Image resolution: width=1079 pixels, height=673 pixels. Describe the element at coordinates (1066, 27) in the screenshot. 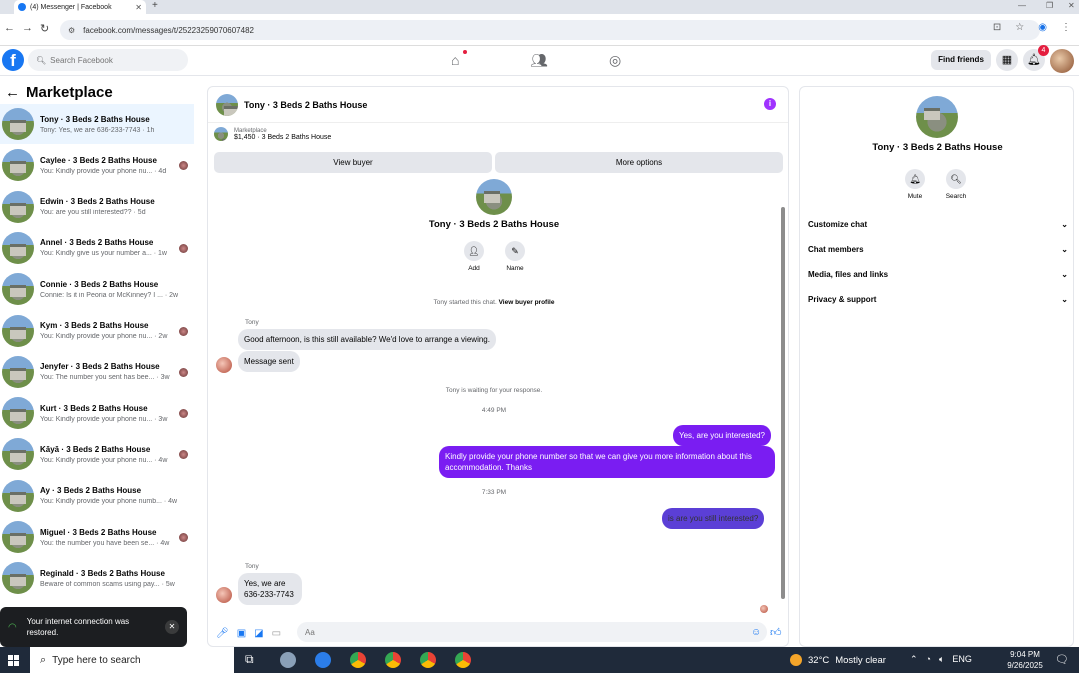

I see `menu-icon: ⋮` at that location.